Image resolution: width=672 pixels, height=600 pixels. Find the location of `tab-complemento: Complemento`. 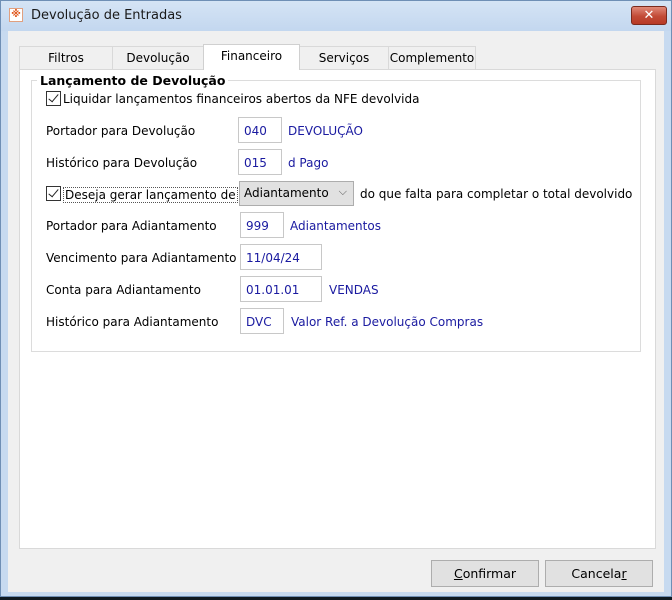

tab-complemento: Complemento is located at coordinates (432, 57).